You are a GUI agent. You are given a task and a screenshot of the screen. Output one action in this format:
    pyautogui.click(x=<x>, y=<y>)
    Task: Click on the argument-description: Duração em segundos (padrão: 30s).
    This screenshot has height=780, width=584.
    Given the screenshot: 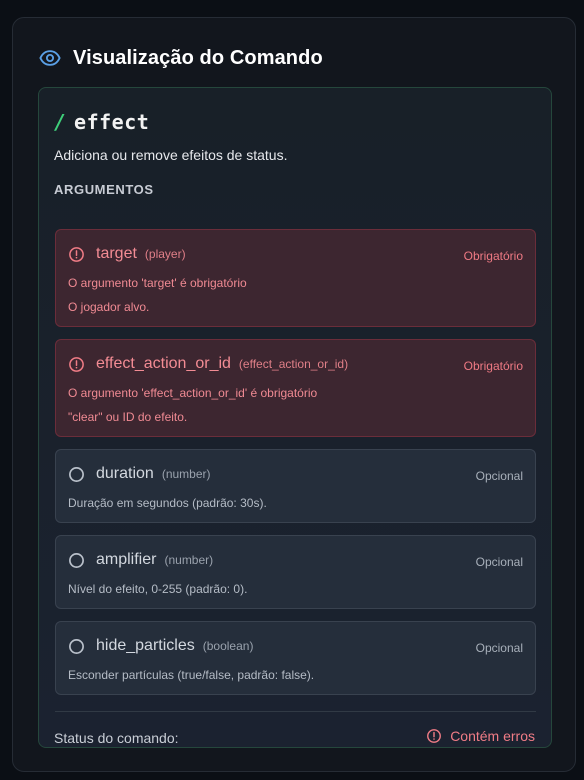 What is the action you would take?
    pyautogui.click(x=167, y=503)
    